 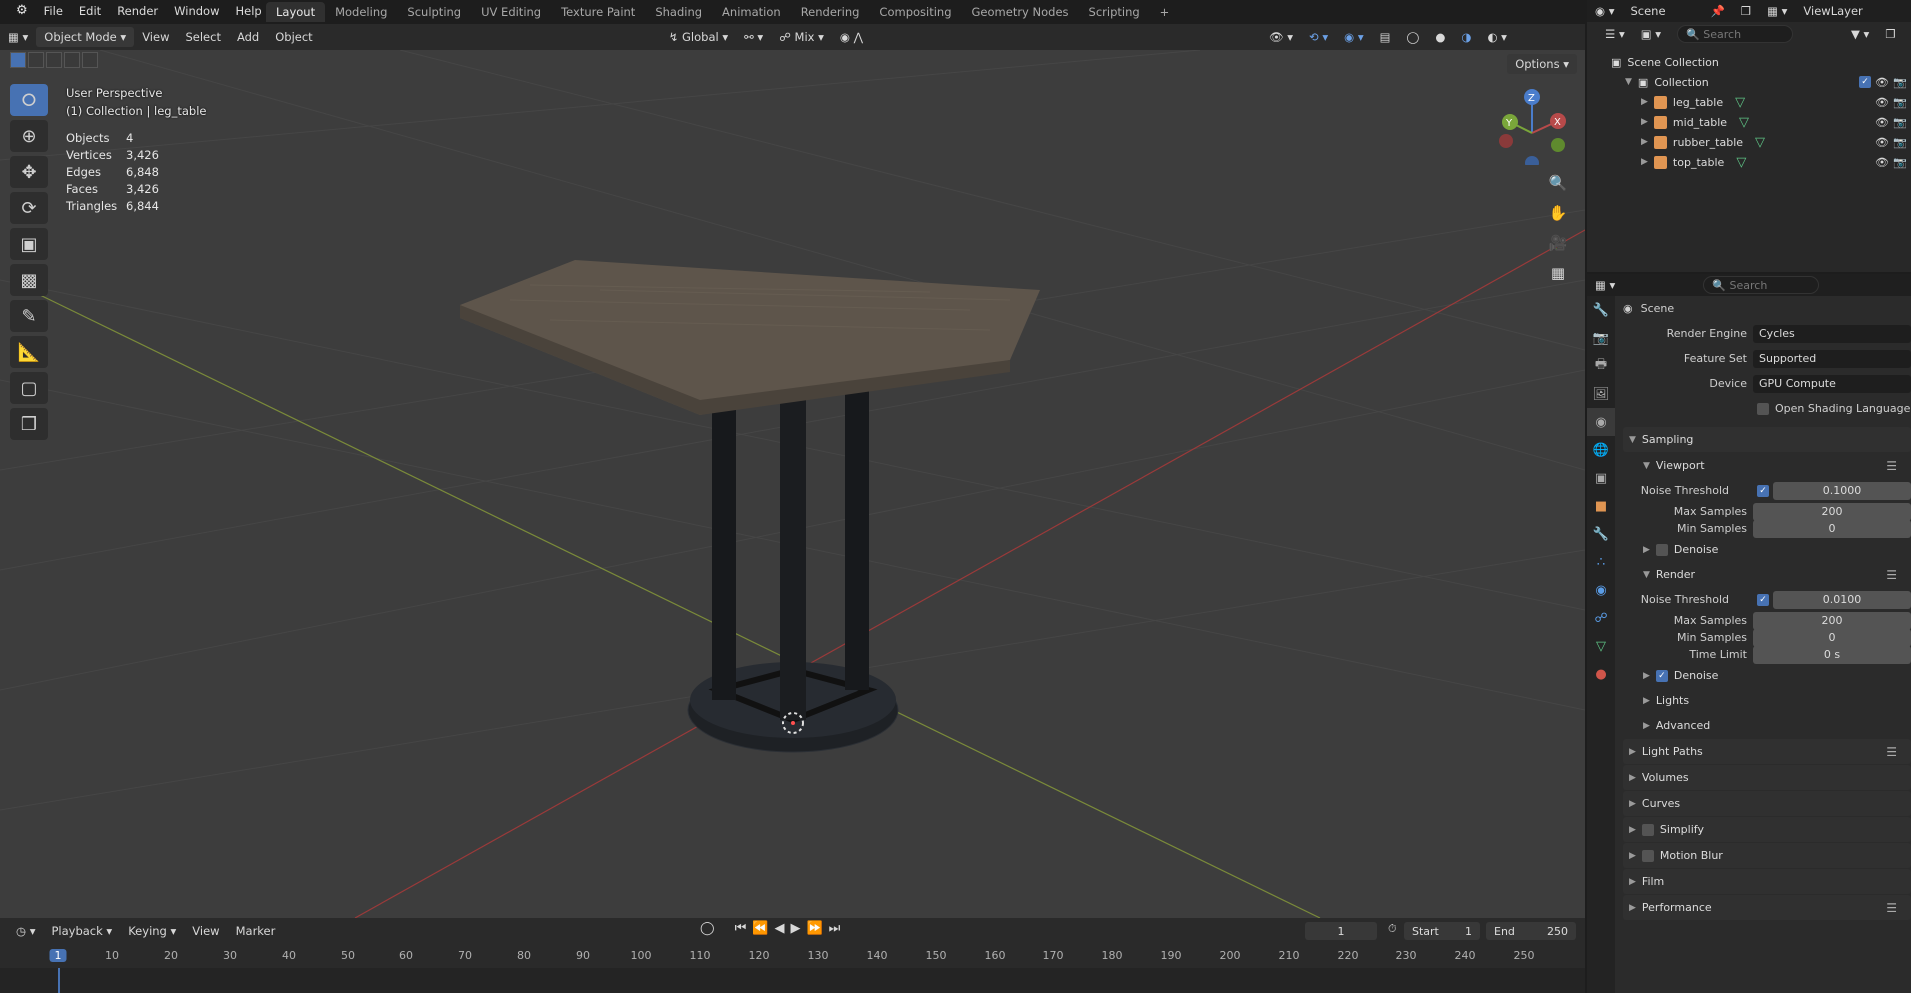 What do you see at coordinates (1832, 11) in the screenshot?
I see `view-layer-selector: ViewLayer` at bounding box center [1832, 11].